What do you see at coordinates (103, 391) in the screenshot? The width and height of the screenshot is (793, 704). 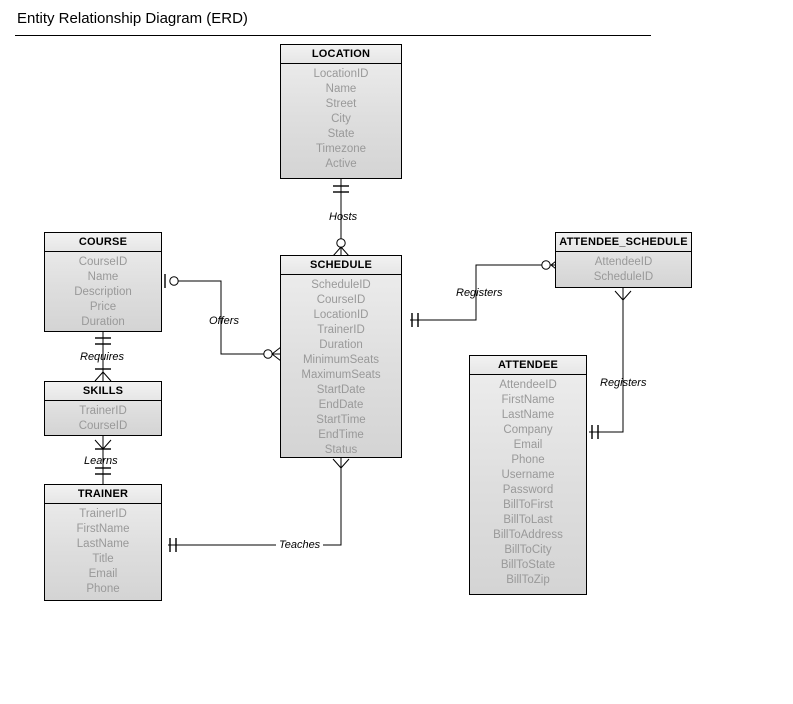 I see `entity-skills-title: SKILLS` at bounding box center [103, 391].